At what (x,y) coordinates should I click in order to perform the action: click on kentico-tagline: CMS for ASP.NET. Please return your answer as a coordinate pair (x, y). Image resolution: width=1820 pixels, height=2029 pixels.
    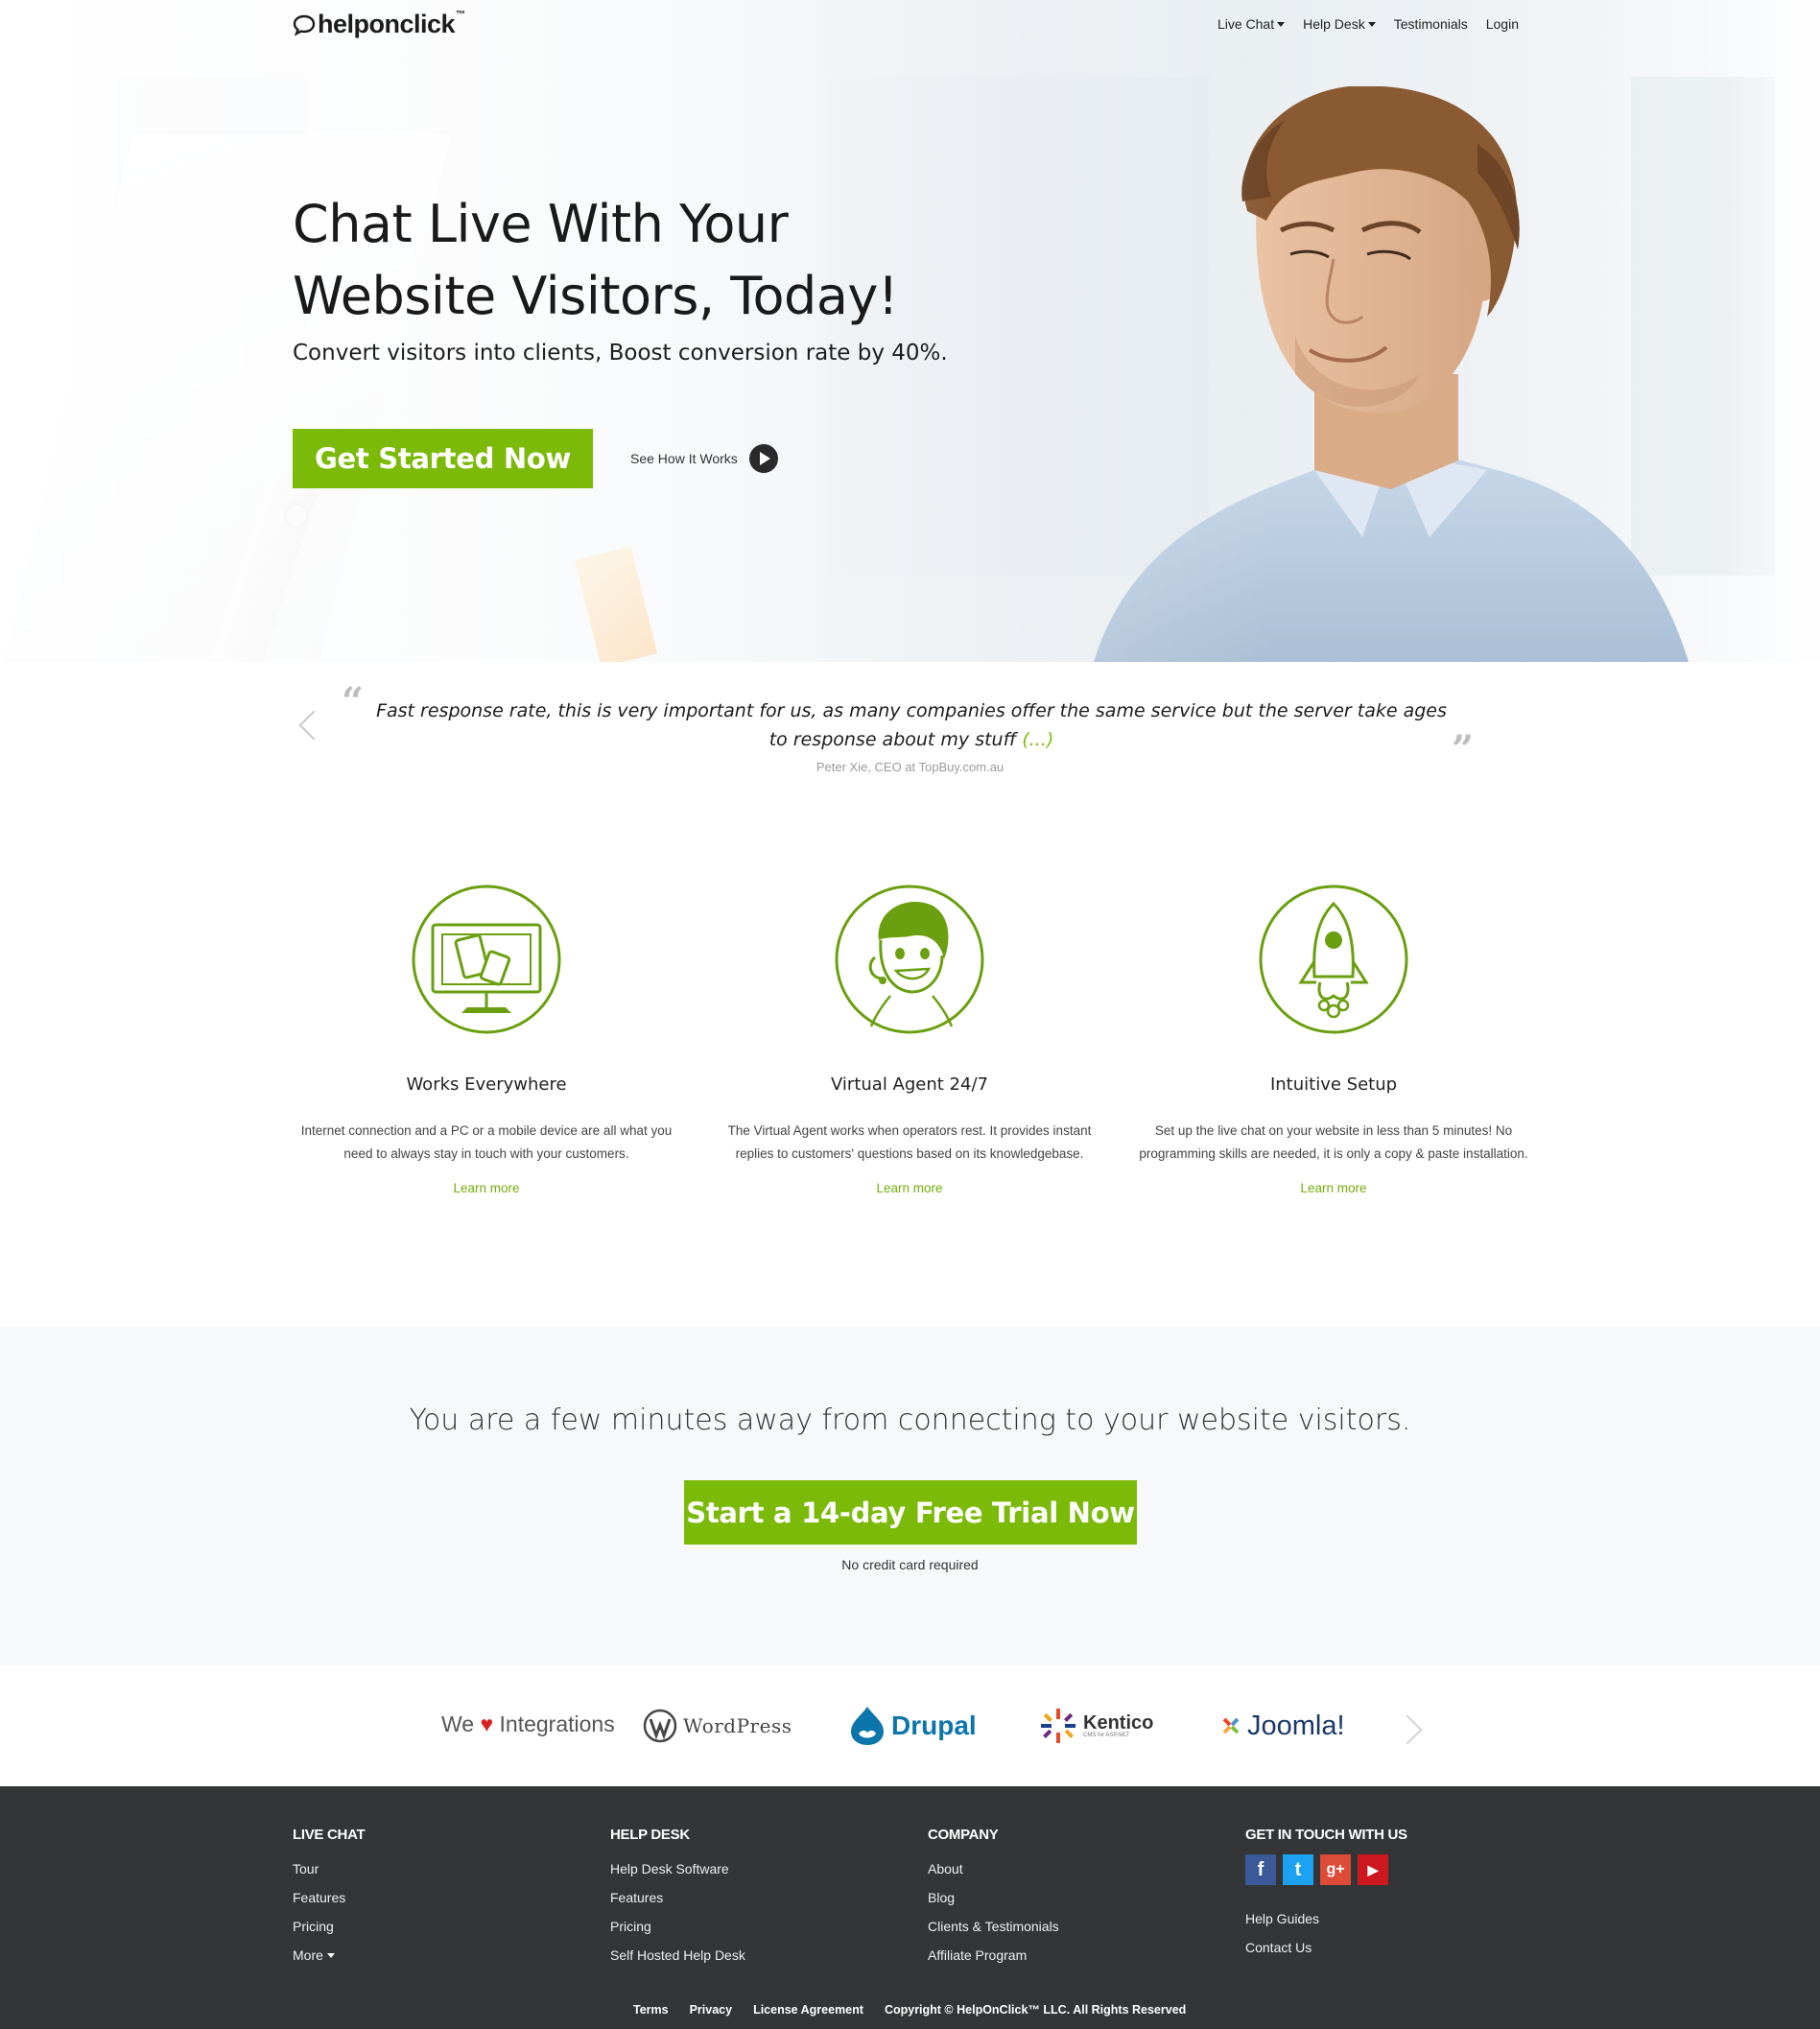
    Looking at the image, I should click on (1106, 1736).